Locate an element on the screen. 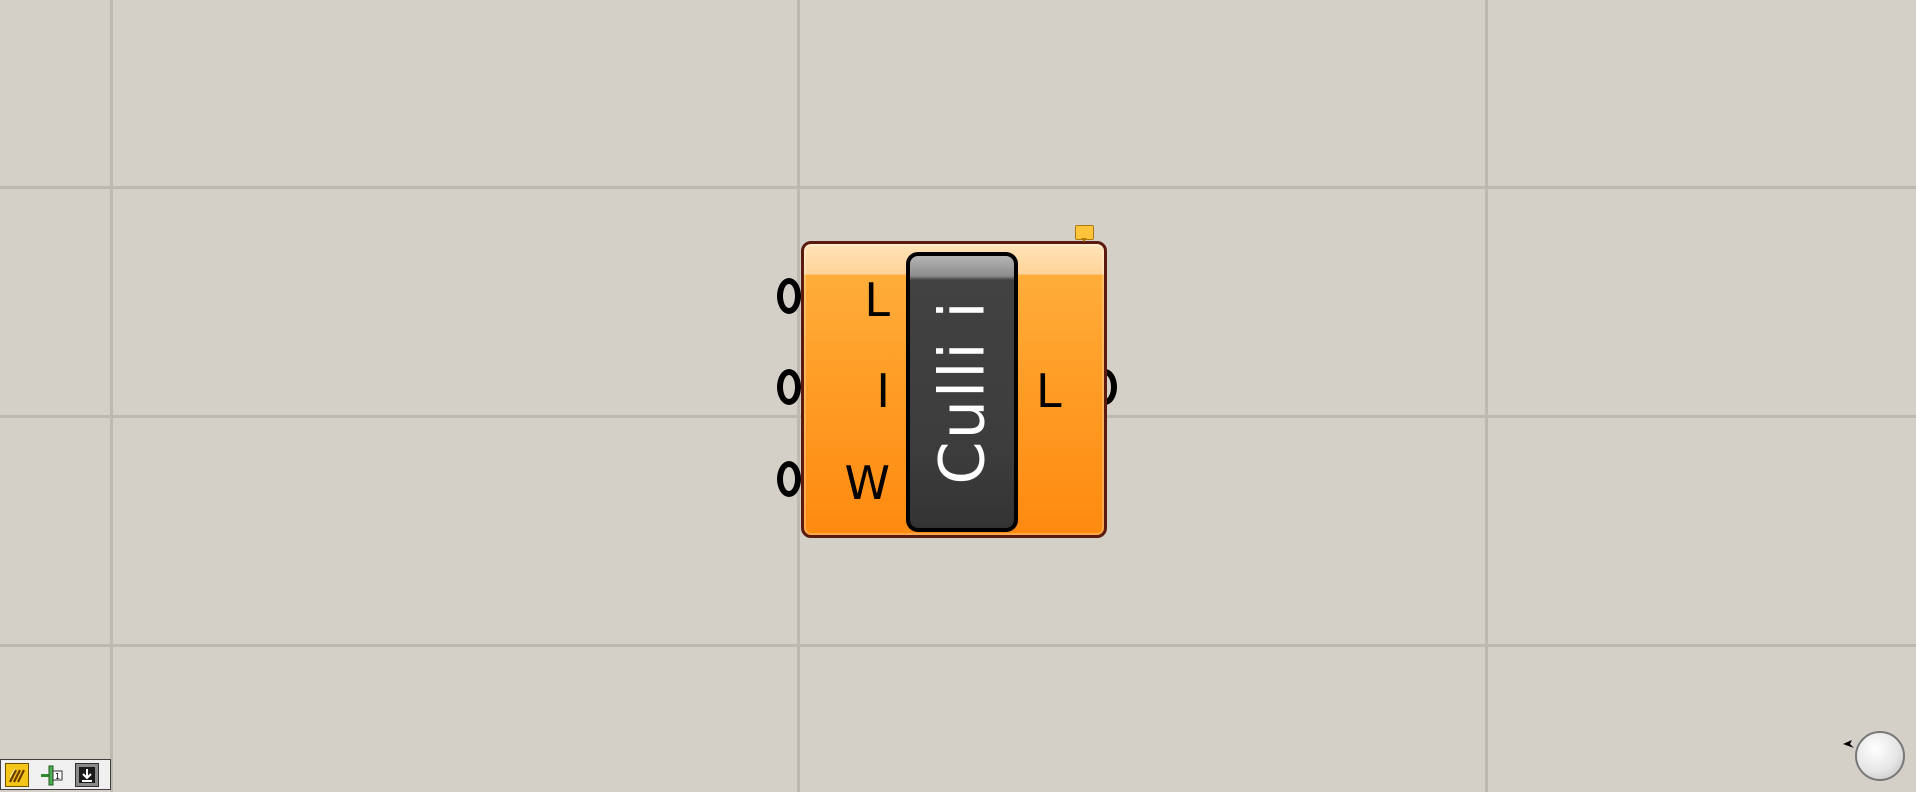  navigation-compass-icon is located at coordinates (1880, 756).